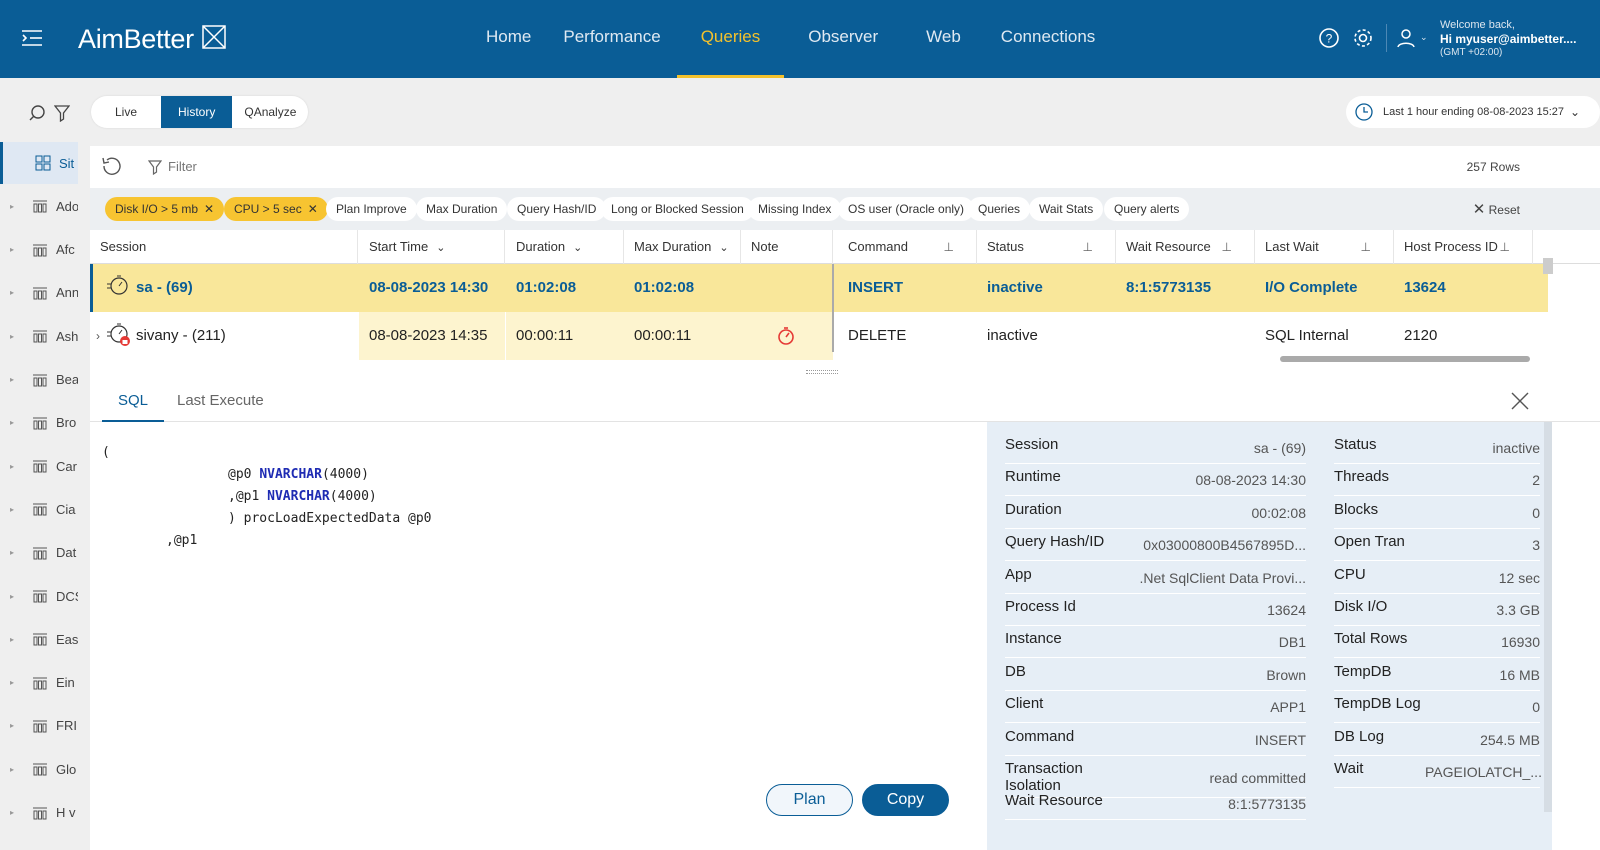 This screenshot has height=850, width=1600. Describe the element at coordinates (795, 209) in the screenshot. I see `filter-chip: Missing Index` at that location.